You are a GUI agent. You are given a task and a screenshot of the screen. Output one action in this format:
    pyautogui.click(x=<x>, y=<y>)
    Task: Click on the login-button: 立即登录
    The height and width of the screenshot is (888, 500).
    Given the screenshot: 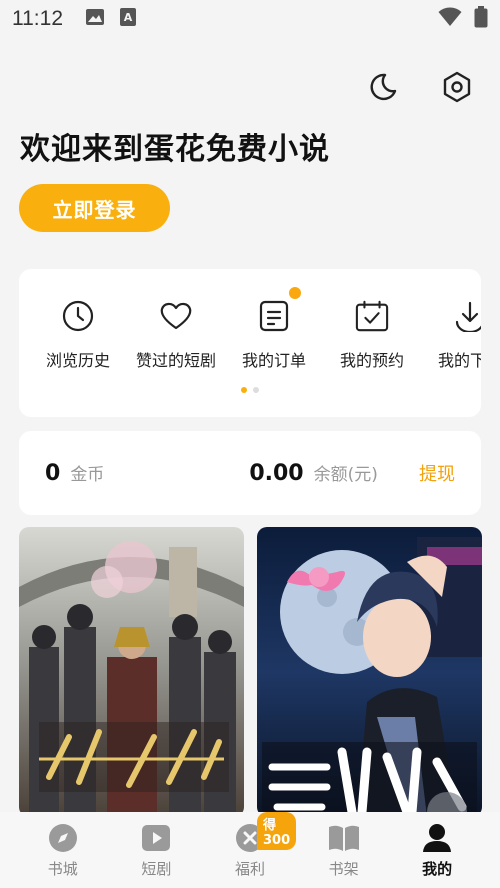 What is the action you would take?
    pyautogui.click(x=94, y=208)
    